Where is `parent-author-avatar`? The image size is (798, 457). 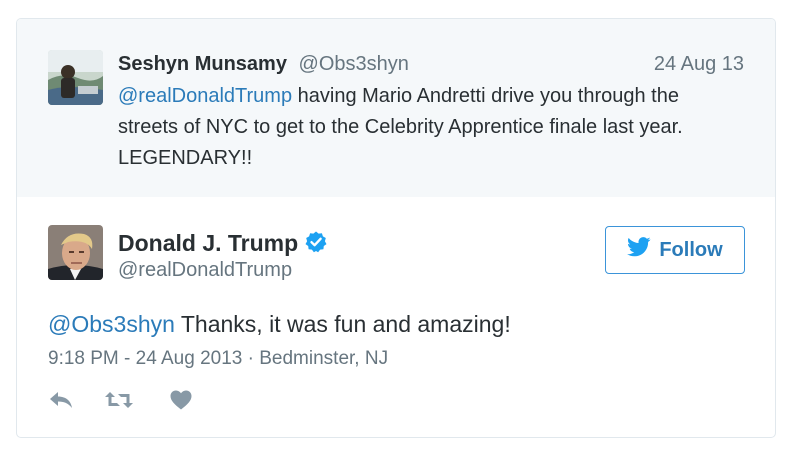 parent-author-avatar is located at coordinates (75, 77).